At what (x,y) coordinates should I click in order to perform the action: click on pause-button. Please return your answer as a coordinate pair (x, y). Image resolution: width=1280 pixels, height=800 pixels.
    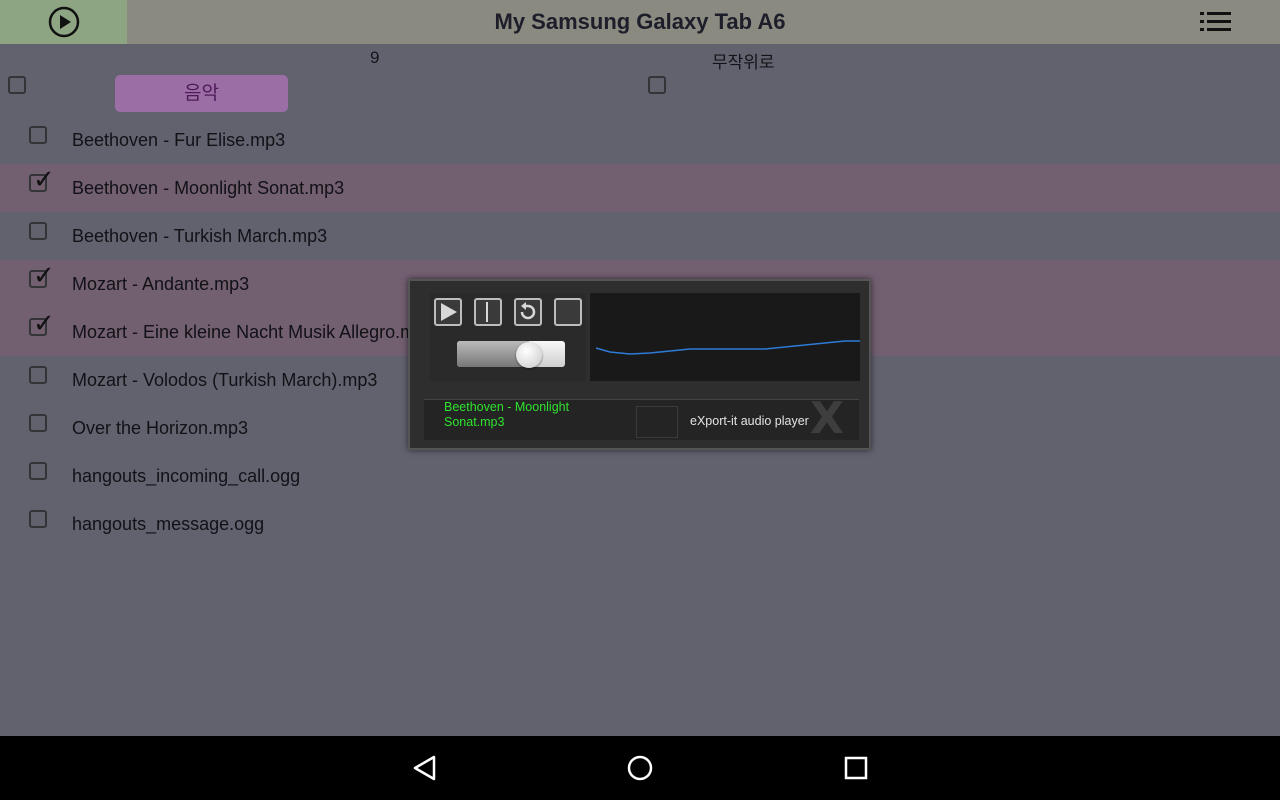
    Looking at the image, I should click on (488, 312).